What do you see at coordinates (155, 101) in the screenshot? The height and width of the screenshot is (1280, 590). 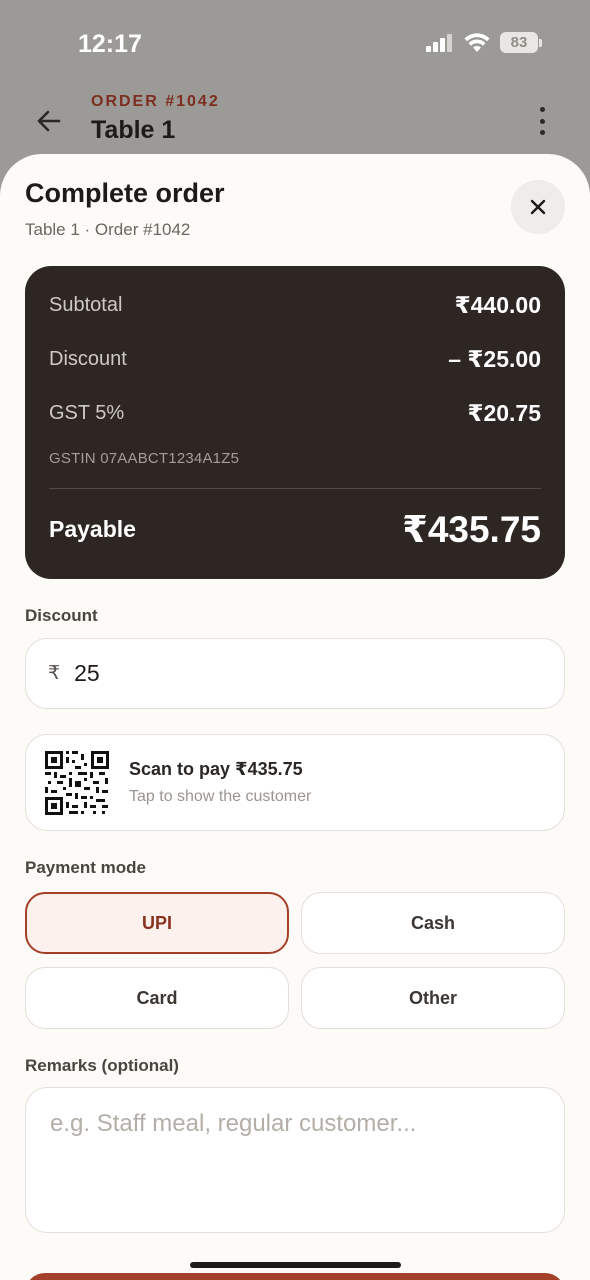 I see `order-tag: ORDER #1042` at bounding box center [155, 101].